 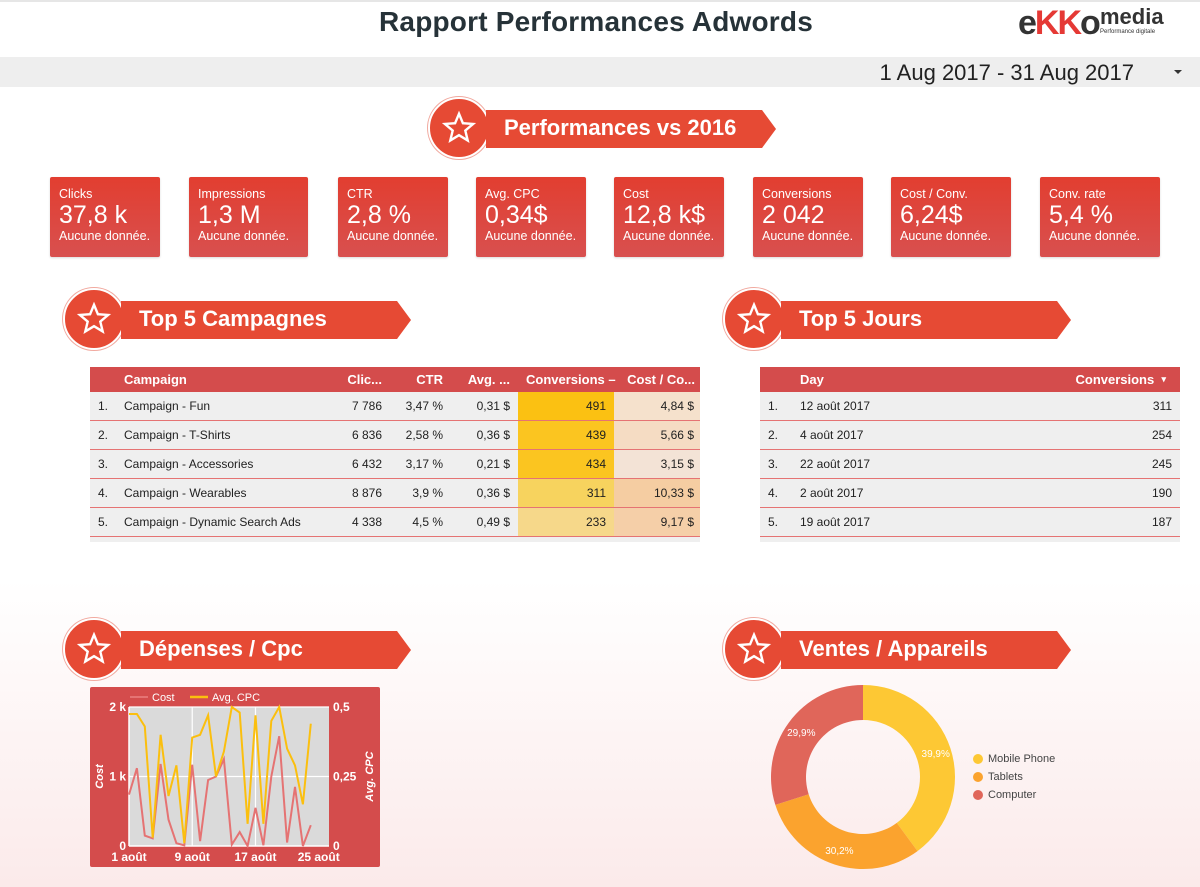 I want to click on column-header-campaign: Campaign, so click(x=155, y=379).